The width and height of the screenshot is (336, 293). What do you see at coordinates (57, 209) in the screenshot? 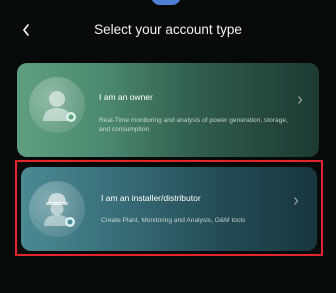
I see `installer-avatar-icon` at bounding box center [57, 209].